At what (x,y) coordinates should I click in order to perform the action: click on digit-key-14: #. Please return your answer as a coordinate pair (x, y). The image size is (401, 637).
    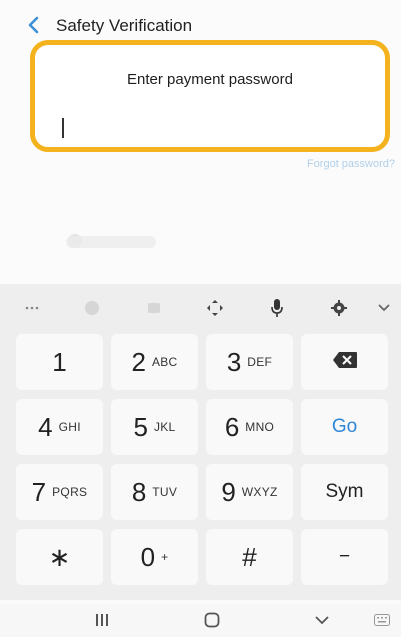
    Looking at the image, I should click on (249, 557).